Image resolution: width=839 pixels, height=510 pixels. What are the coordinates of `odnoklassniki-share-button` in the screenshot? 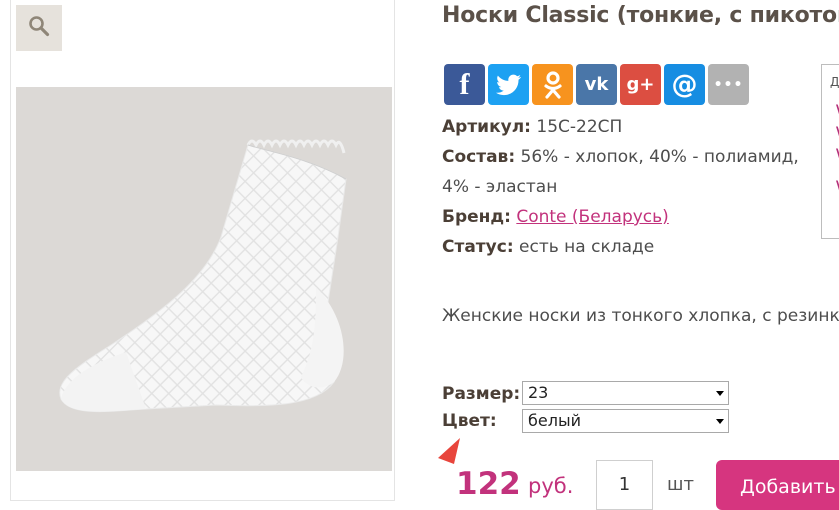 It's located at (552, 84).